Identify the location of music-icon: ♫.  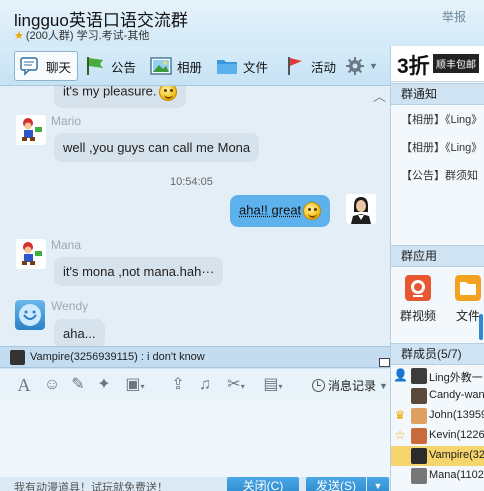
(205, 385).